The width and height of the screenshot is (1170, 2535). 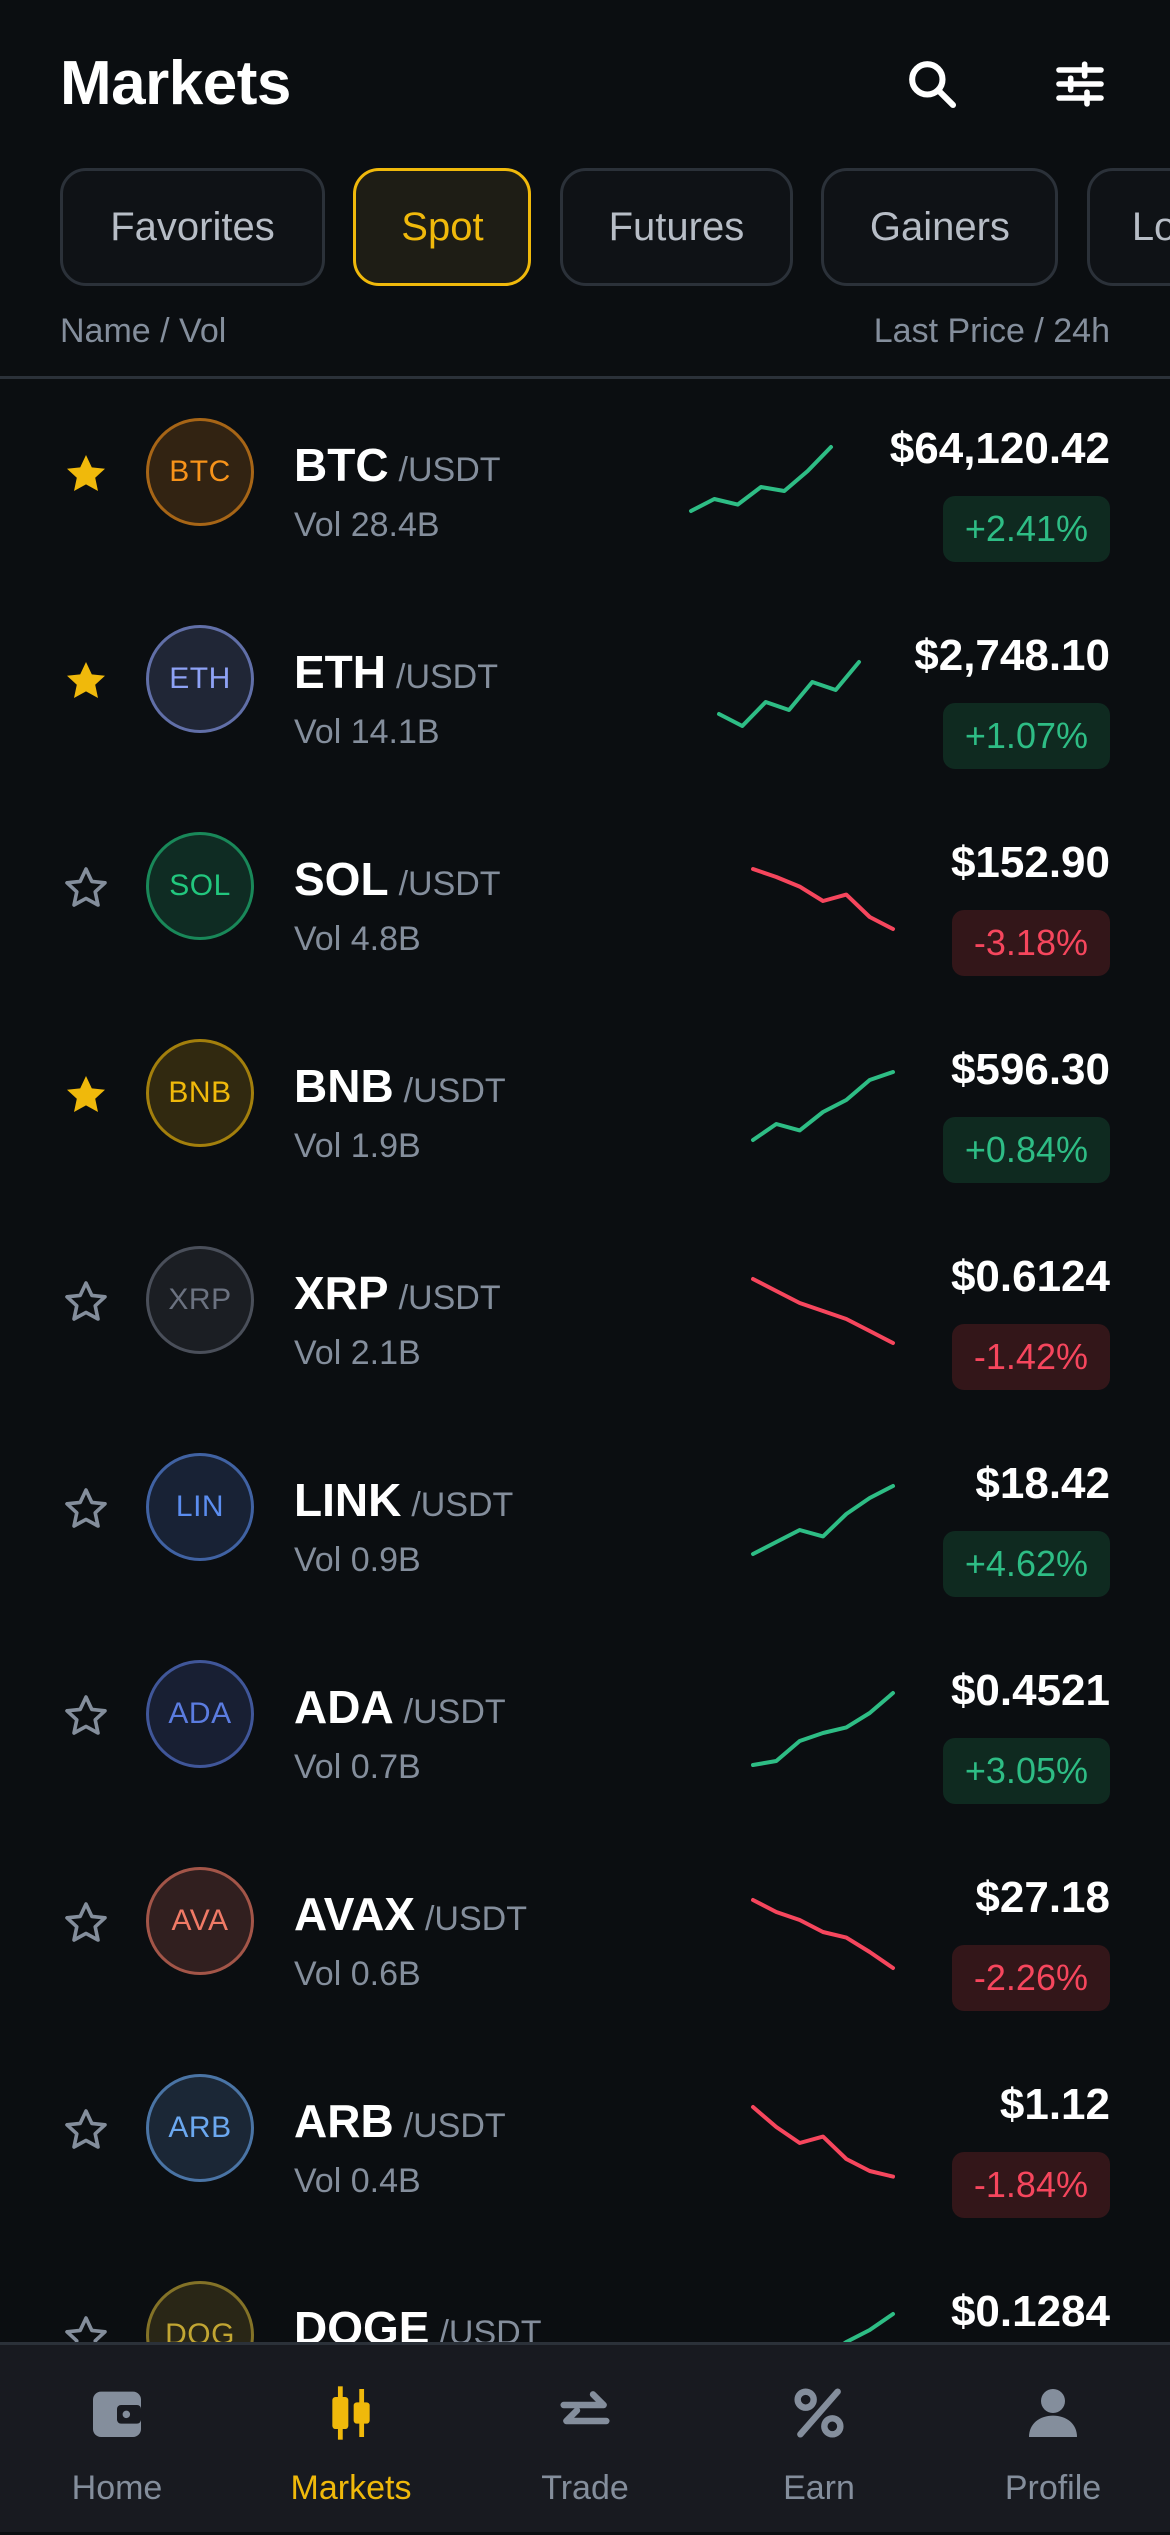 I want to click on volume-text: Vol 1.9B, so click(x=357, y=1146).